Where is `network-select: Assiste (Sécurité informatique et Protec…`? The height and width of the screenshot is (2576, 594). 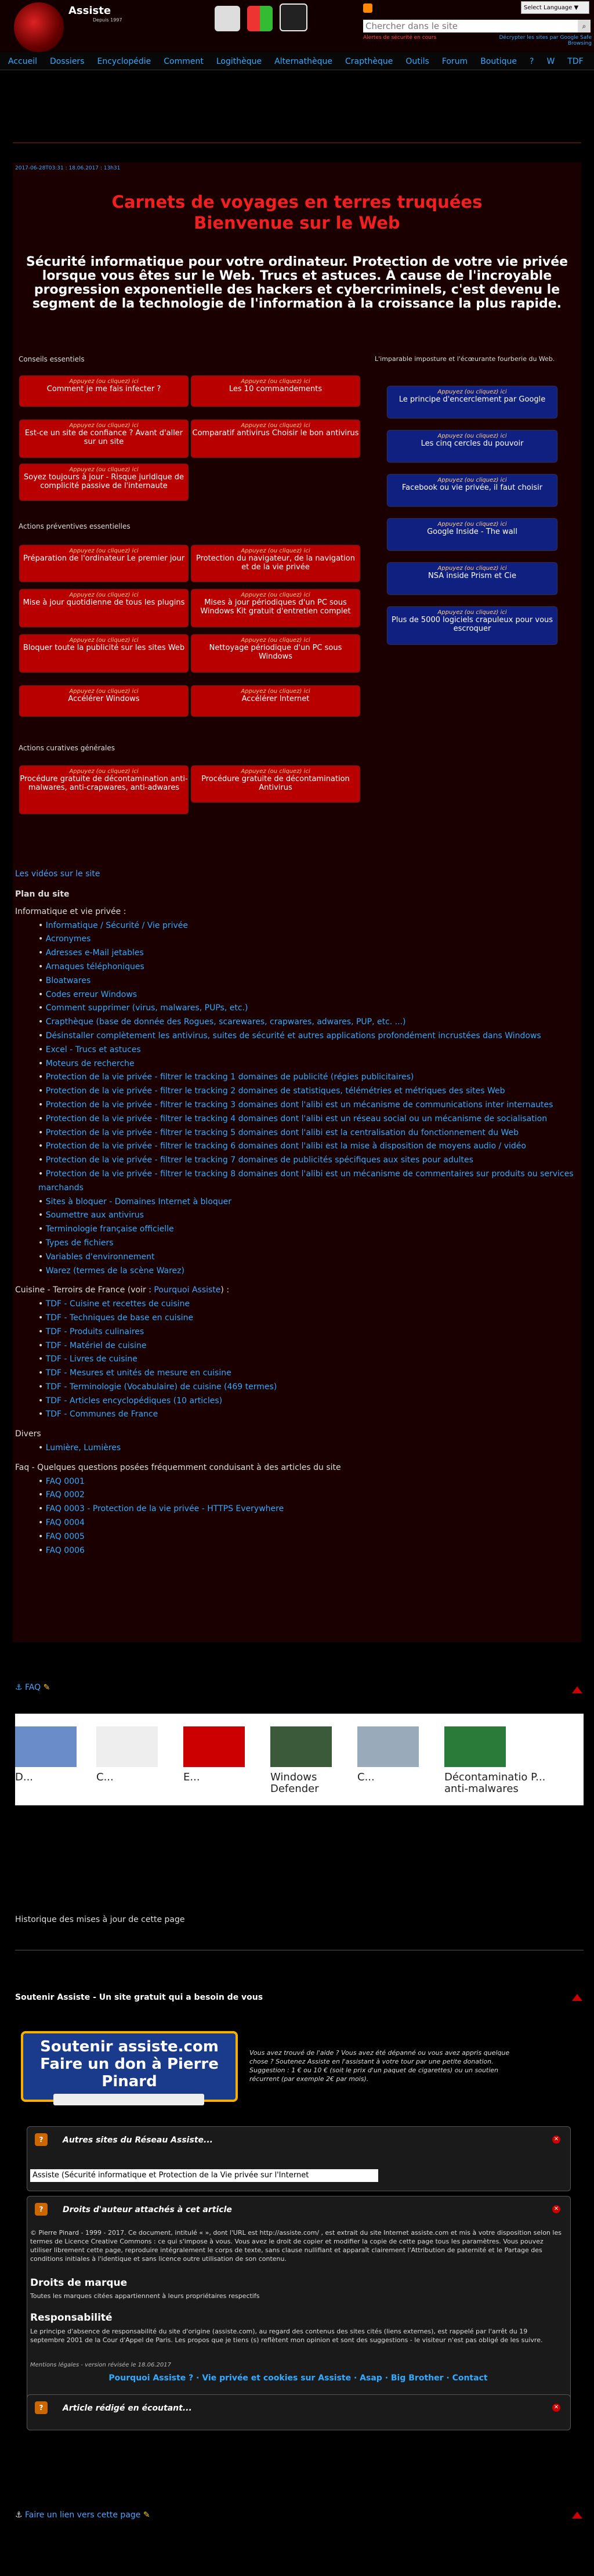
network-select: Assiste (Sécurité informatique et Protec… is located at coordinates (204, 2175).